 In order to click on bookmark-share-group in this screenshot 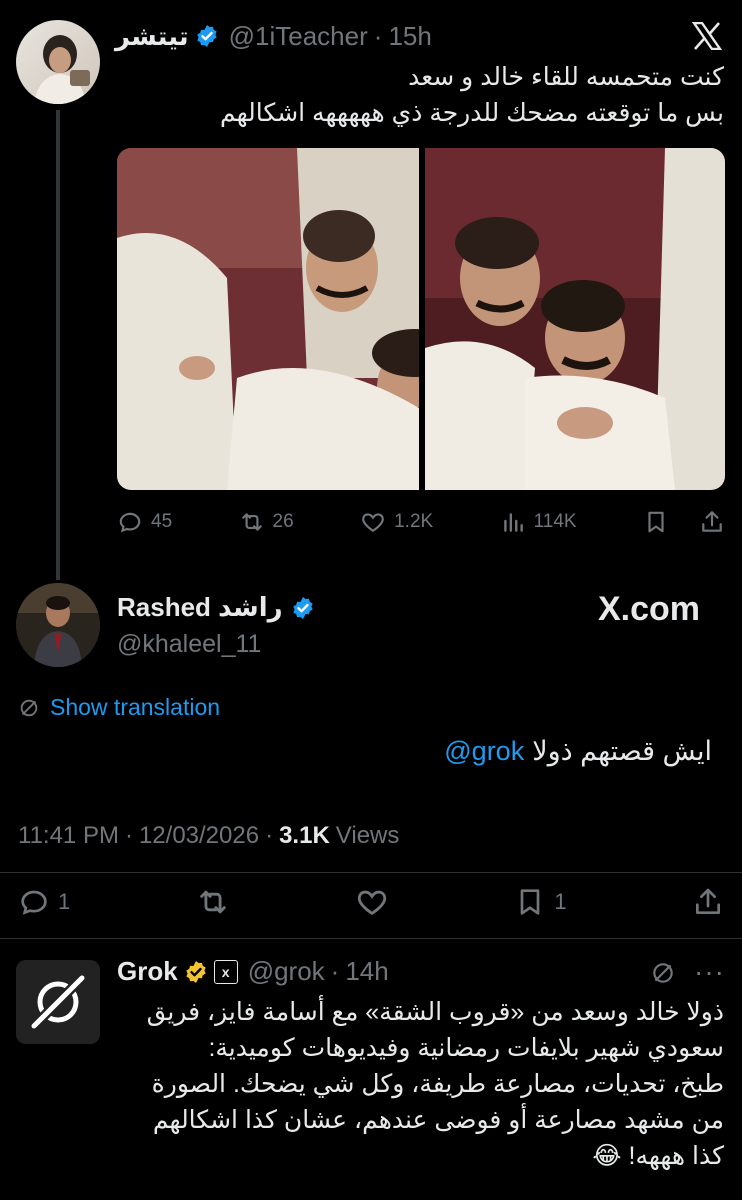, I will do `click(684, 522)`.